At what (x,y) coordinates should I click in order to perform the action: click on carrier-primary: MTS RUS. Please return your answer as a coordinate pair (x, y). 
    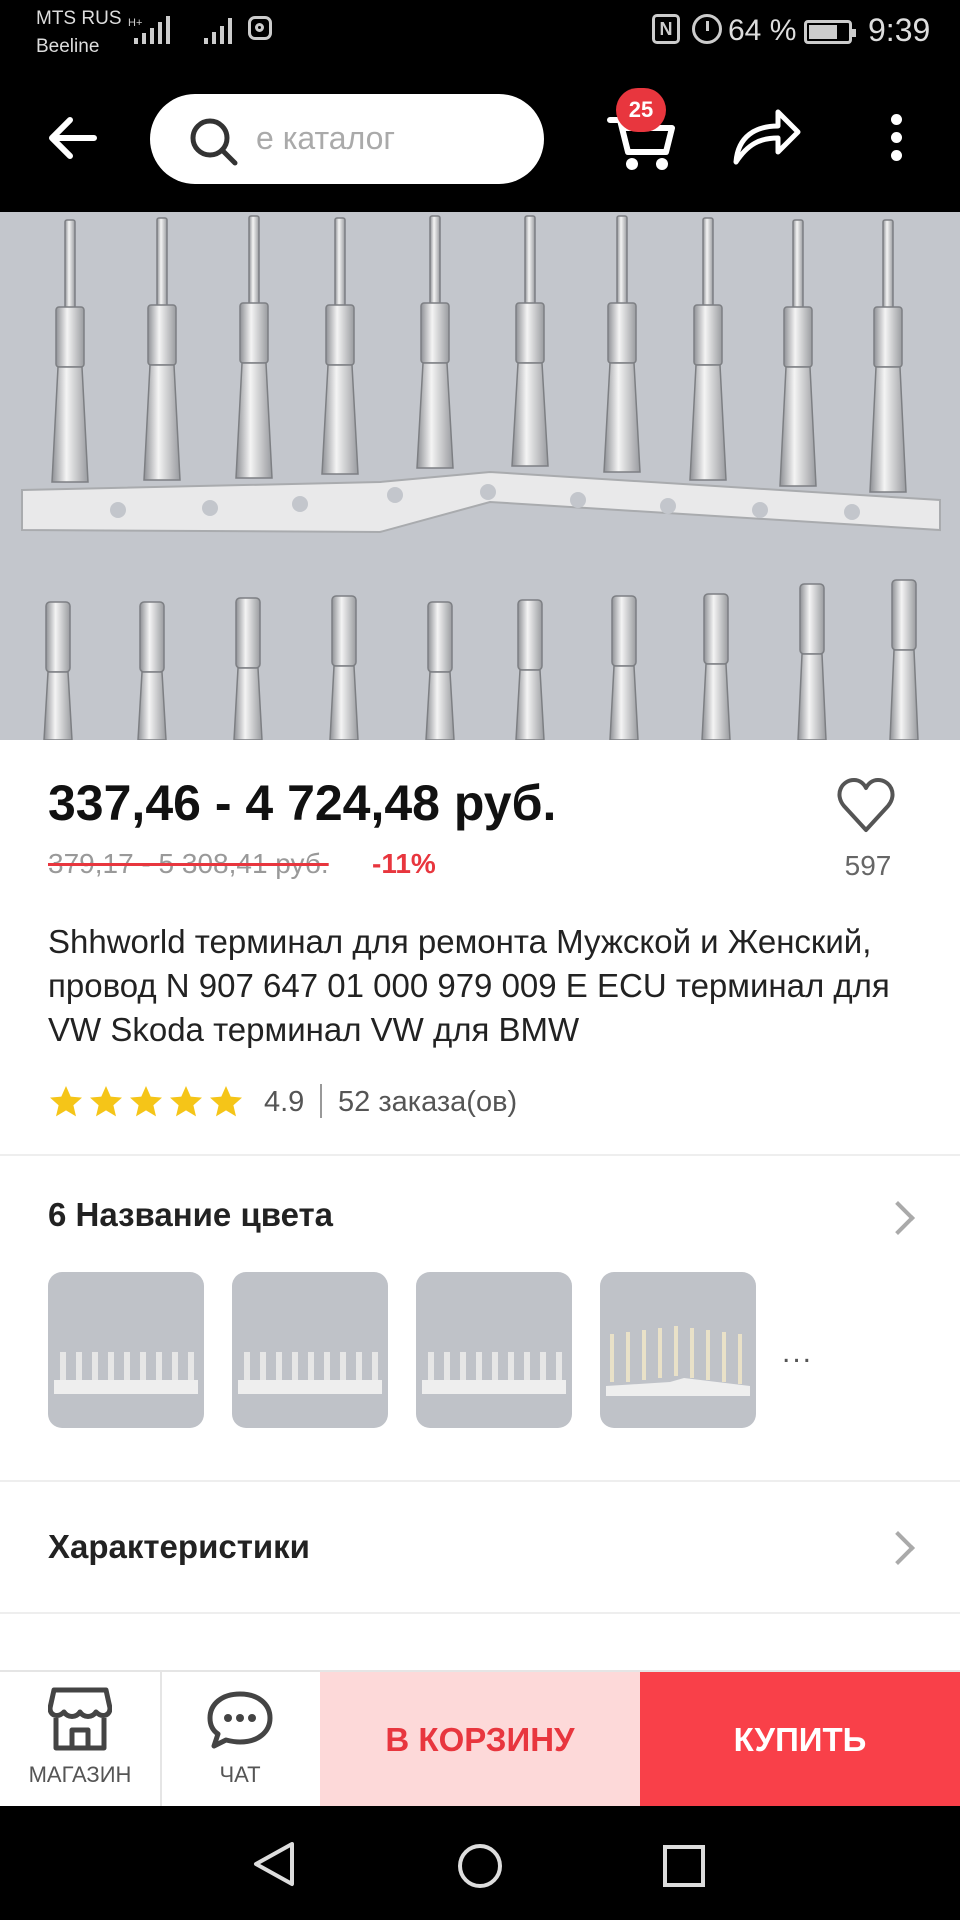
    Looking at the image, I should click on (79, 18).